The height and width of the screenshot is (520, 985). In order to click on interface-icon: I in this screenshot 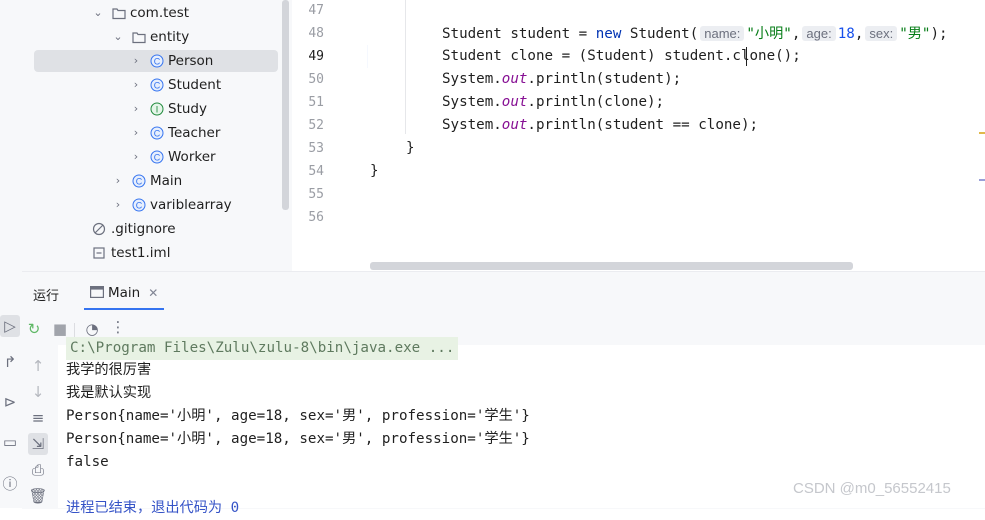, I will do `click(157, 109)`.